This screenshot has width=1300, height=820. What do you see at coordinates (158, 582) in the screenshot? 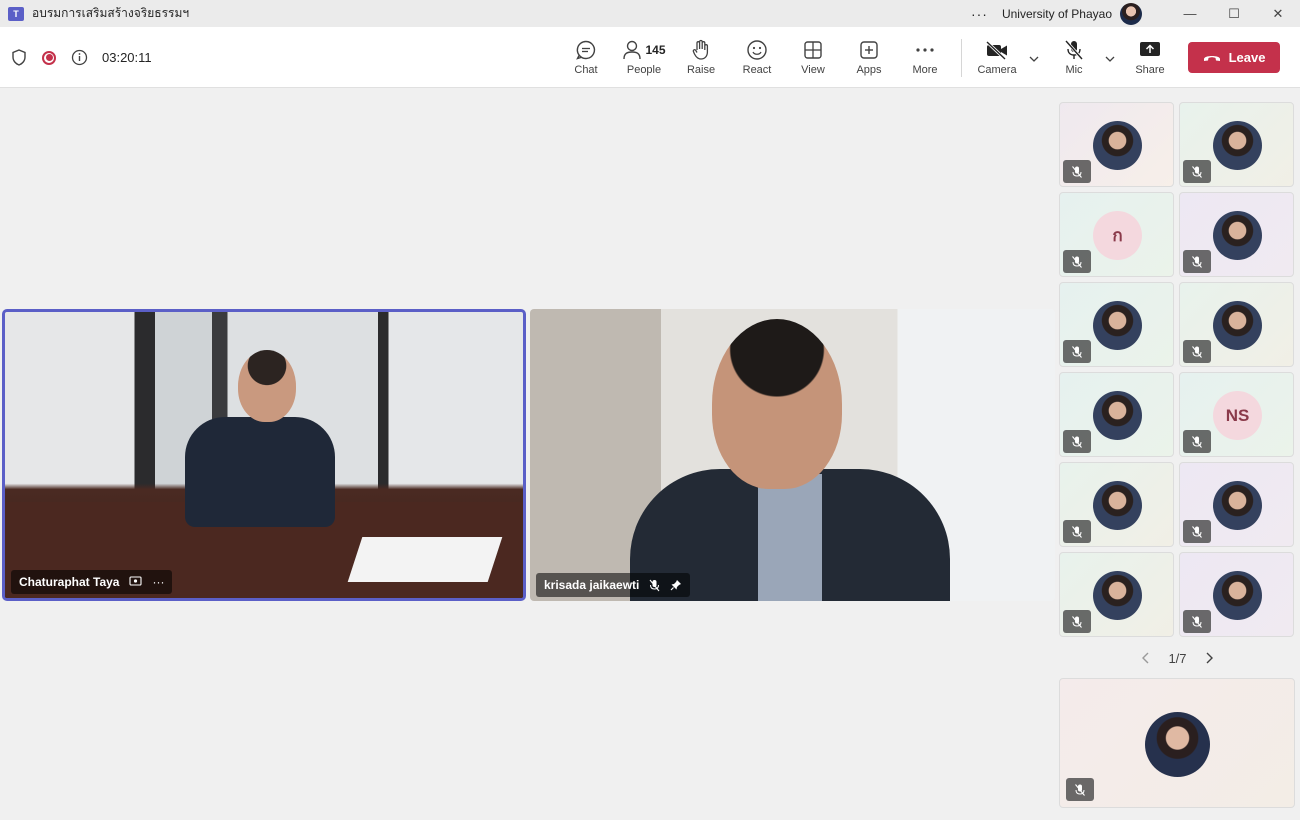
I see `participant-more-button: ···` at bounding box center [158, 582].